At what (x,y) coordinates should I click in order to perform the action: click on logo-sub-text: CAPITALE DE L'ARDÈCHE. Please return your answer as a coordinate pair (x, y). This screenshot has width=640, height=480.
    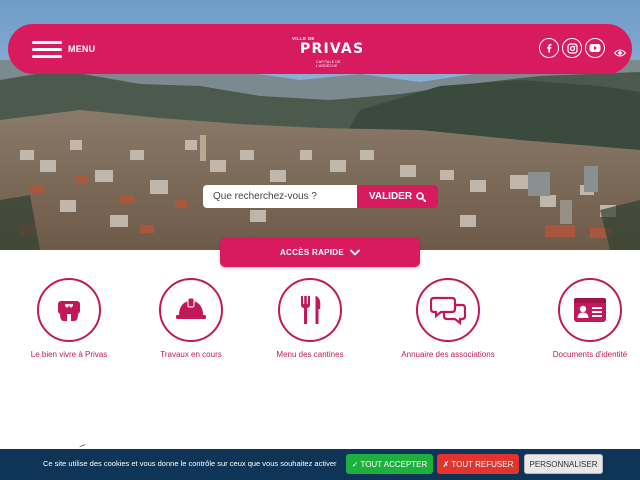
    Looking at the image, I should click on (328, 64).